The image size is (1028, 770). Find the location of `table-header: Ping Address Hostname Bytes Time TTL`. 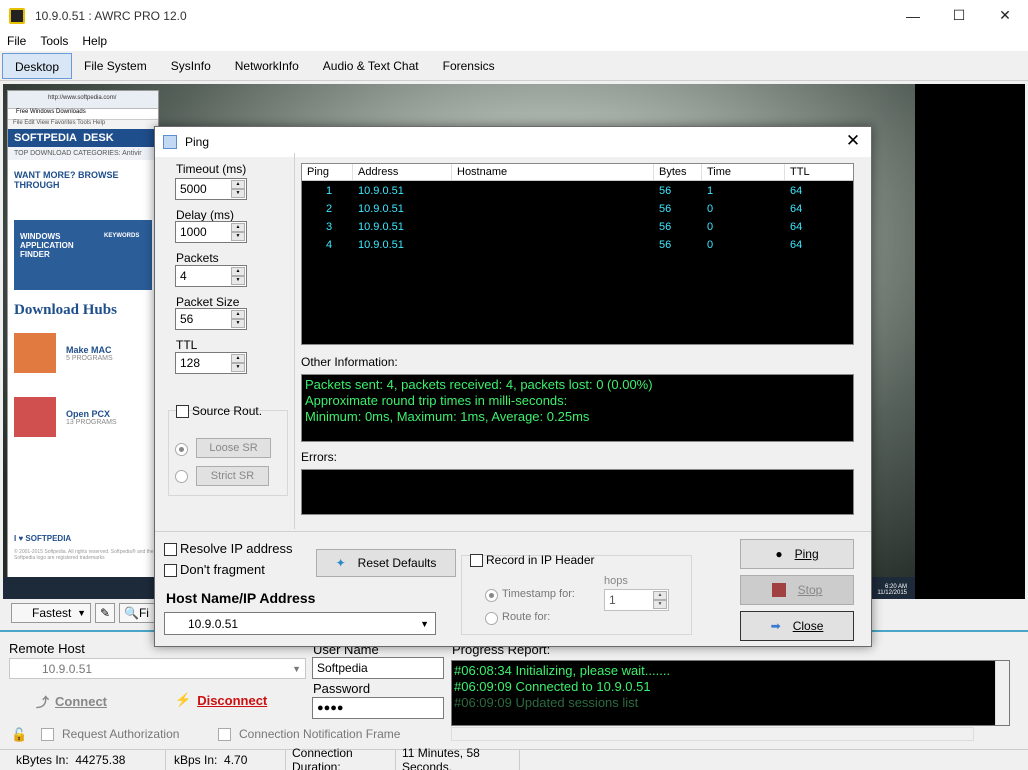

table-header: Ping Address Hostname Bytes Time TTL is located at coordinates (577, 172).